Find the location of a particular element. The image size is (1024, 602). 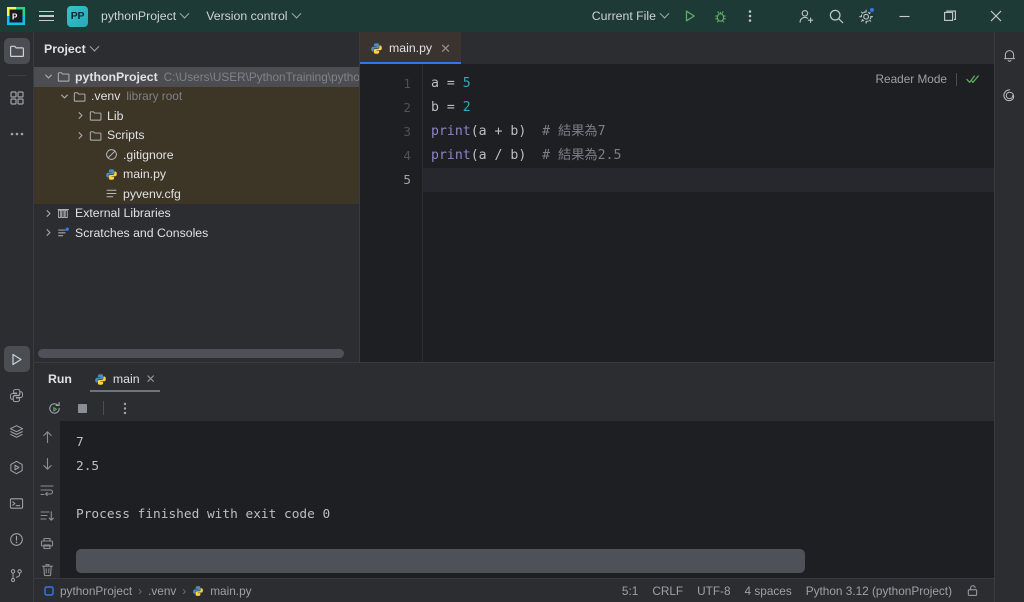

reader-mode-widget: Reader Mode is located at coordinates (928, 79).